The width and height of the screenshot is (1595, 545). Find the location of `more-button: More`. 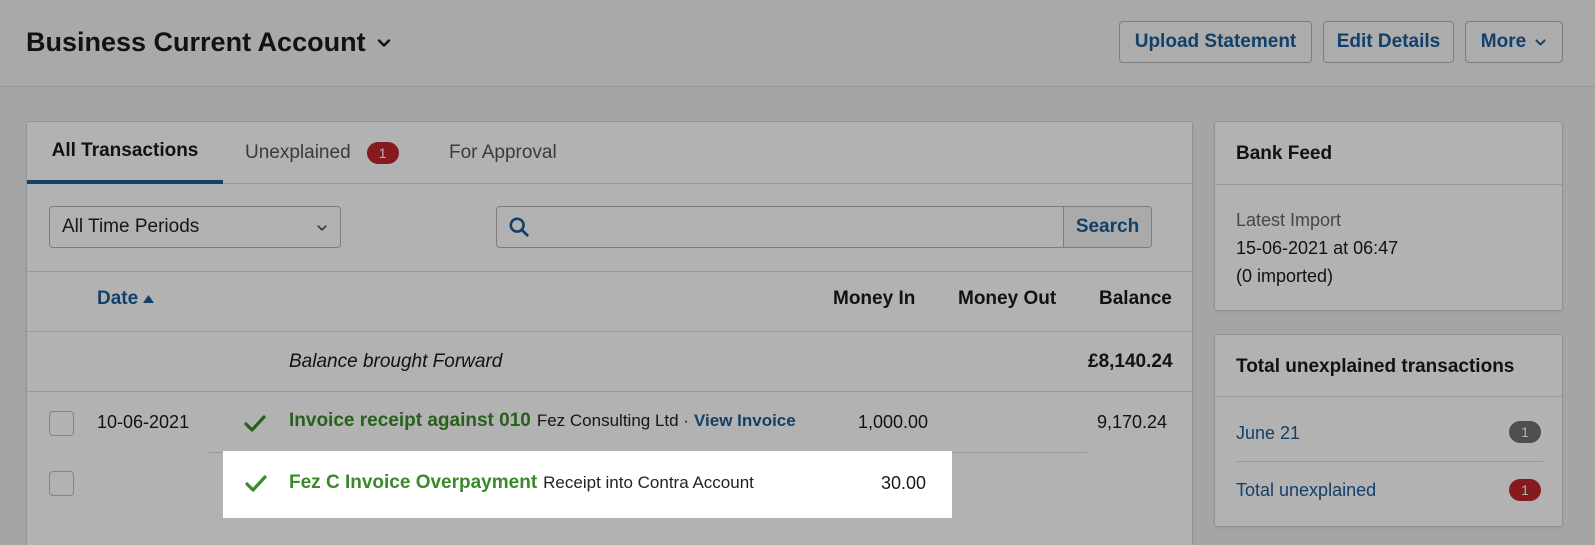

more-button: More is located at coordinates (1514, 42).